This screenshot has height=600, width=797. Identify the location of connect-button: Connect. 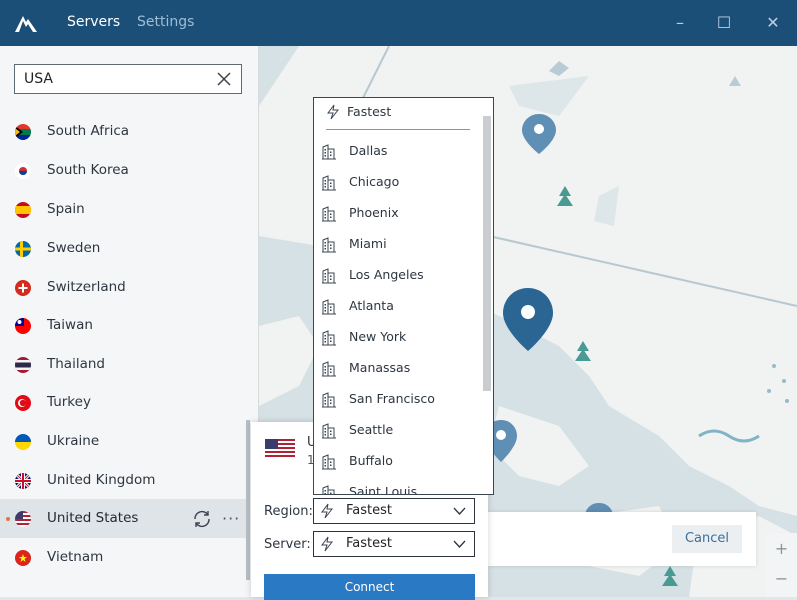
(369, 587).